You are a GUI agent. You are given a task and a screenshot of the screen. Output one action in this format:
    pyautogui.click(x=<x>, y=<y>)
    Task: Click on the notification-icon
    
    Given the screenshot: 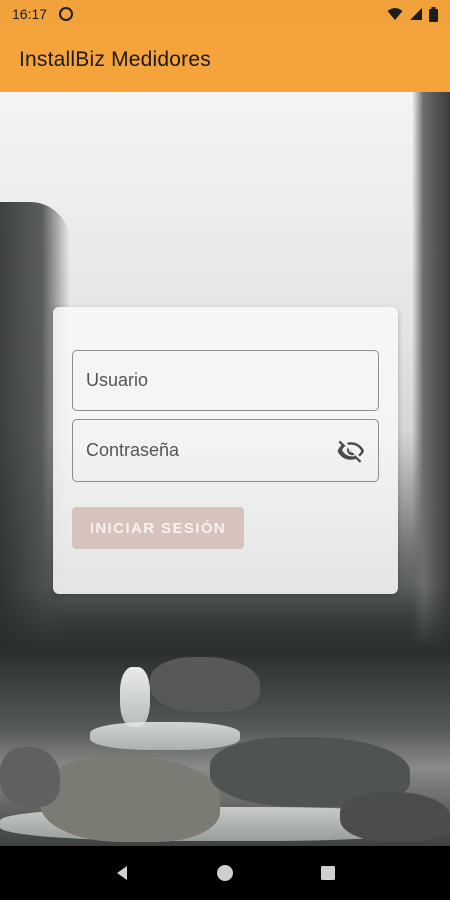 What is the action you would take?
    pyautogui.click(x=66, y=14)
    